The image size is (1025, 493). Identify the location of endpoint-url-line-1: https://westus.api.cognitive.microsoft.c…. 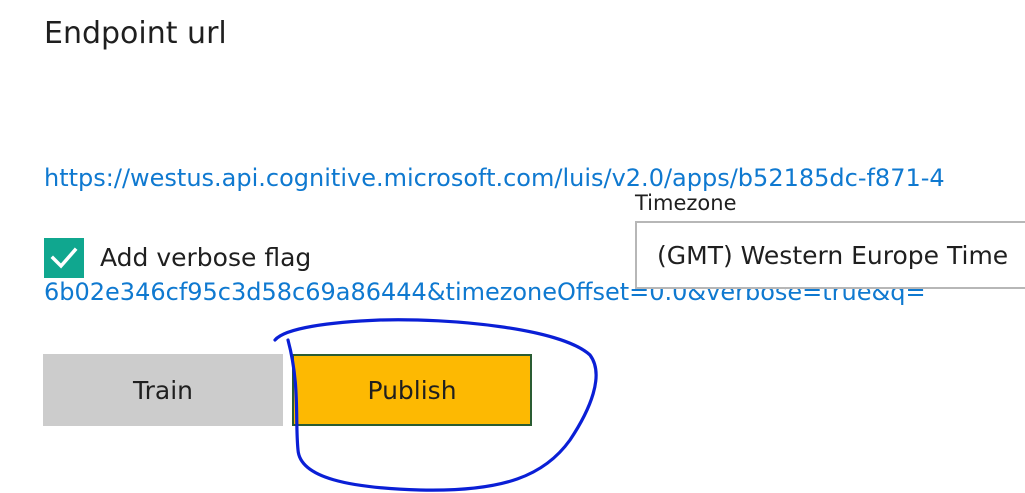
(494, 178).